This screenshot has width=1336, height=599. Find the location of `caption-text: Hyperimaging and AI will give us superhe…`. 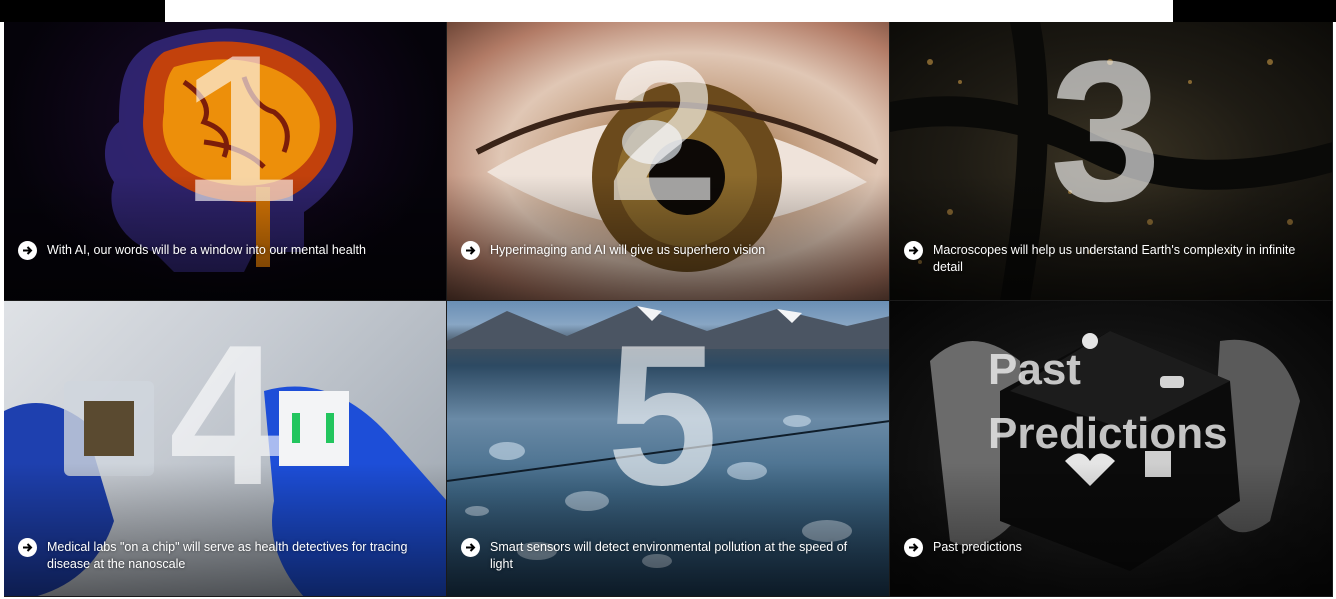

caption-text: Hyperimaging and AI will give us superhe… is located at coordinates (628, 250).